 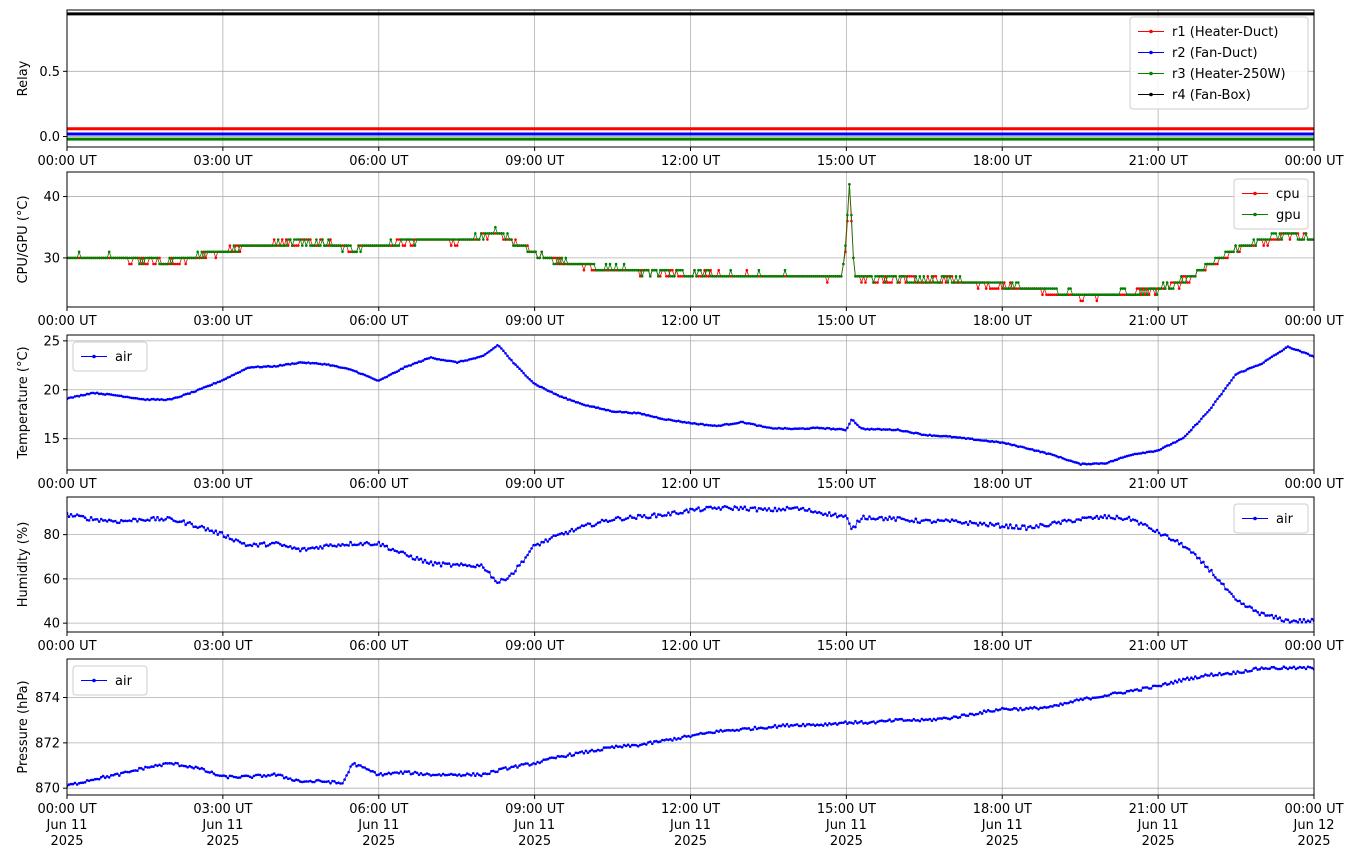 What do you see at coordinates (1314, 825) in the screenshot?
I see `x-tick-date: Jun 12` at bounding box center [1314, 825].